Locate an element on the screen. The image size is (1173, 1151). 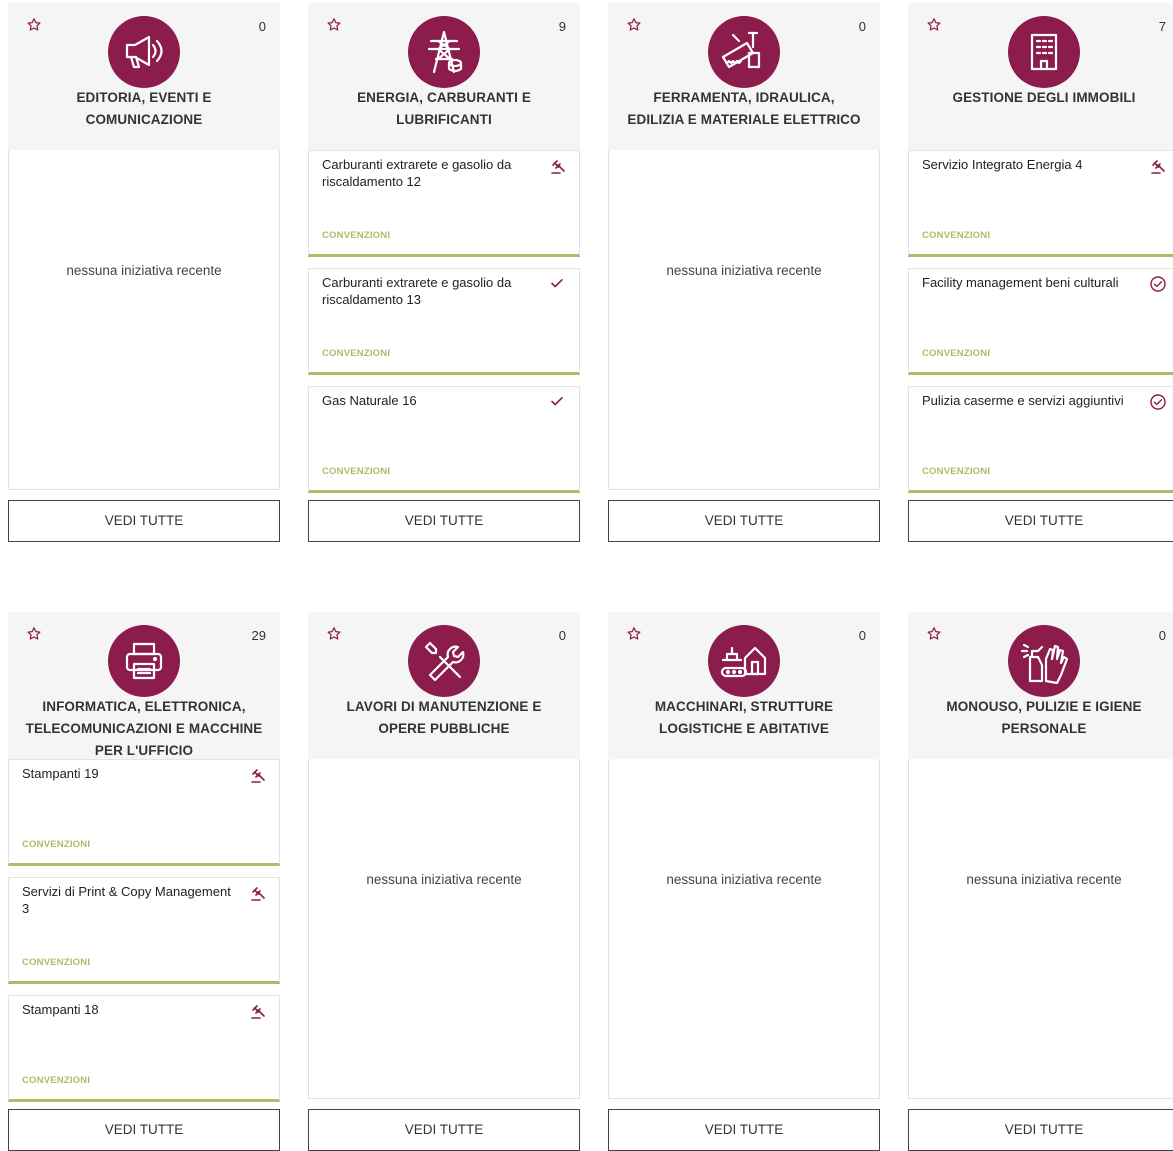
initiative-title: Facility management beni culturali is located at coordinates (1020, 282).